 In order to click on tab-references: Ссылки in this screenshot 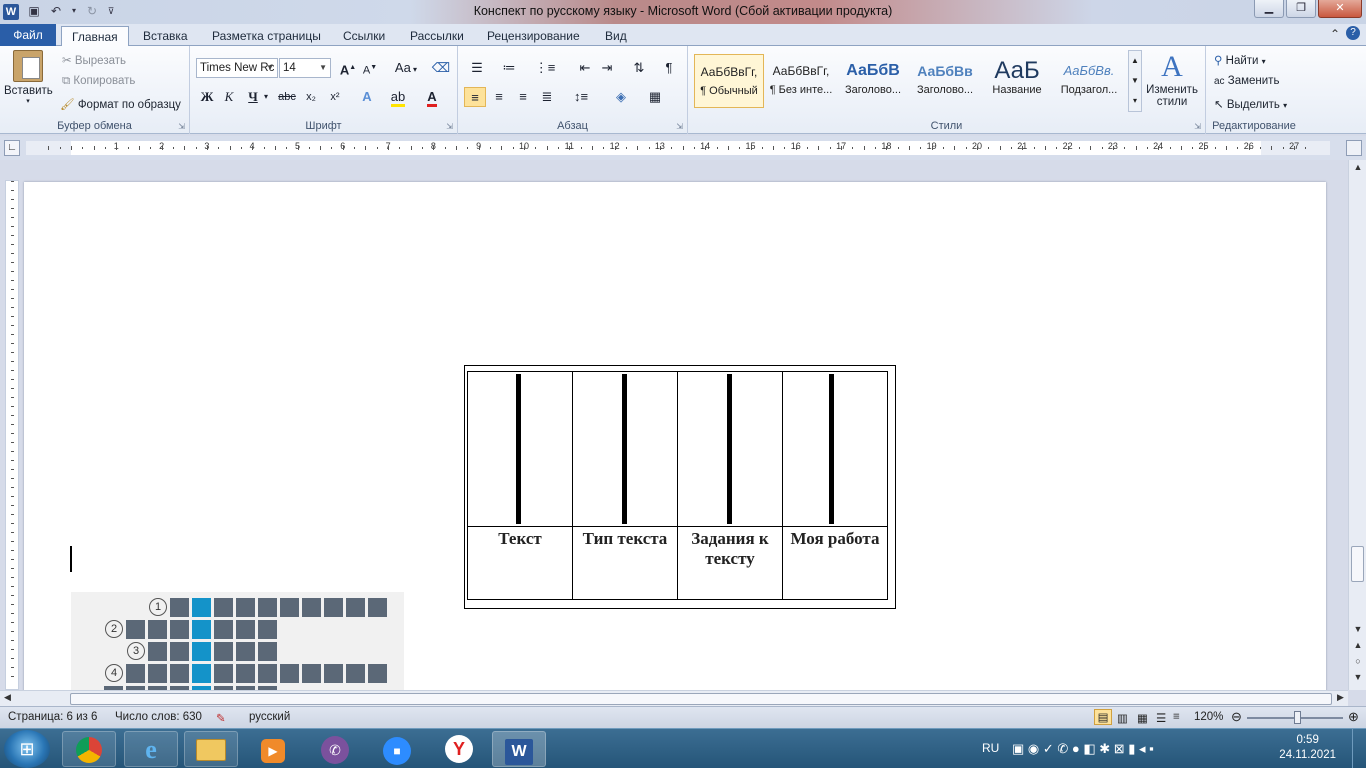, I will do `click(364, 36)`.